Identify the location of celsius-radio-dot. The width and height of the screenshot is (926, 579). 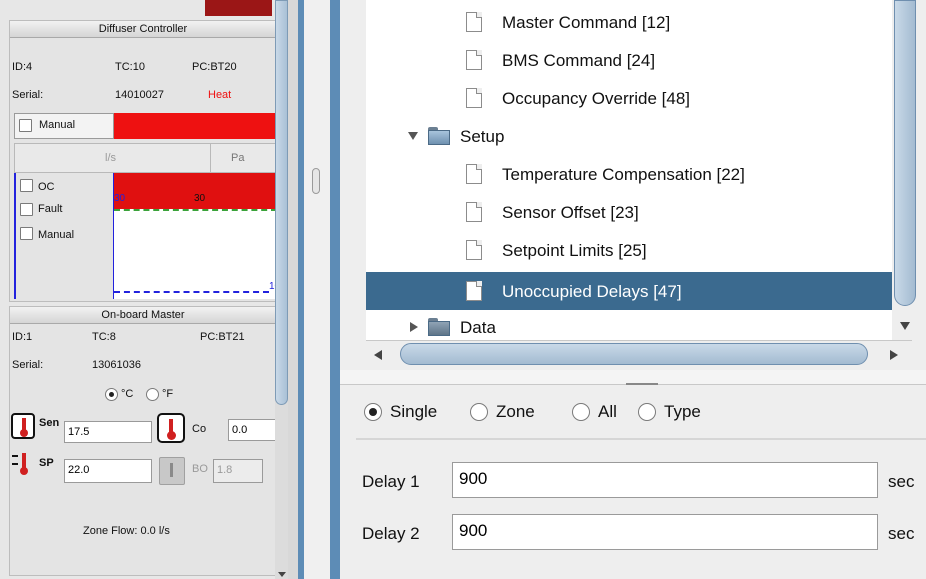
(111, 394).